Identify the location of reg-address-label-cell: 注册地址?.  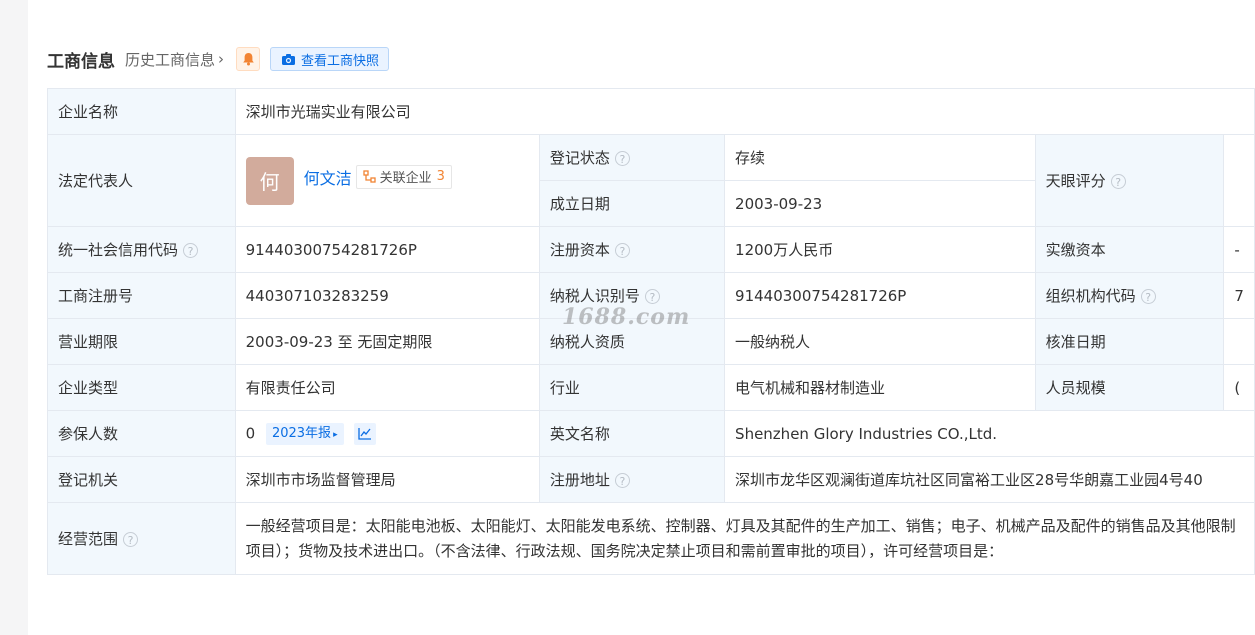
(632, 479).